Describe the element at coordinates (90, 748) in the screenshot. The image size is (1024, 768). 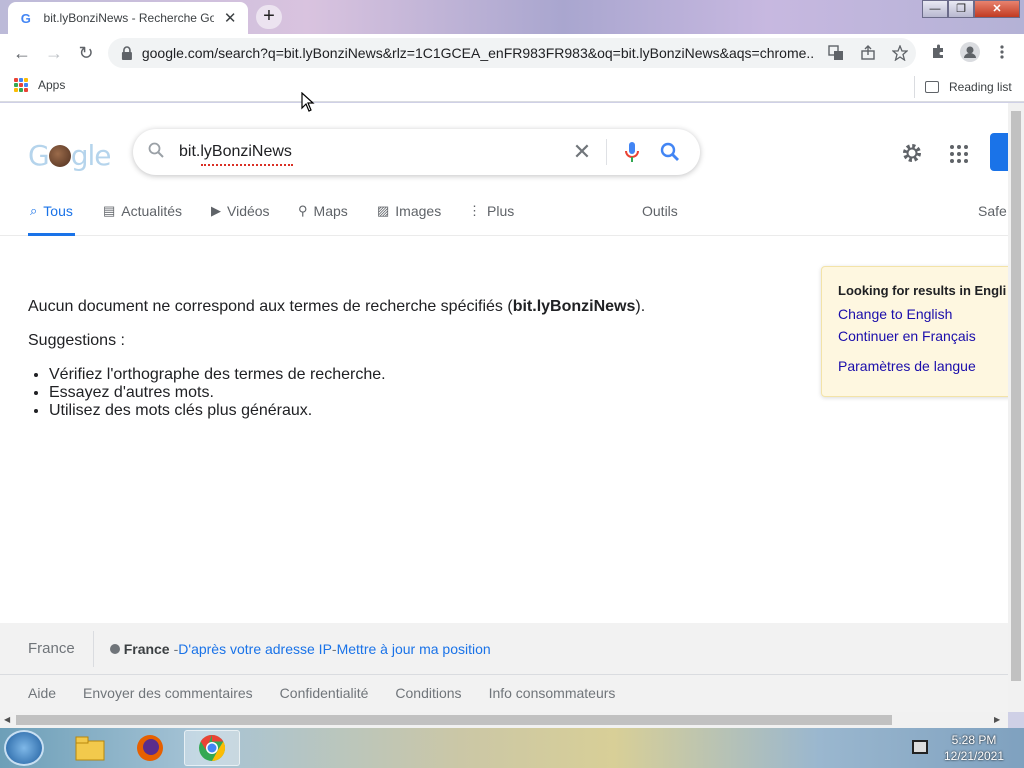
I see `taskbar-explorer` at that location.